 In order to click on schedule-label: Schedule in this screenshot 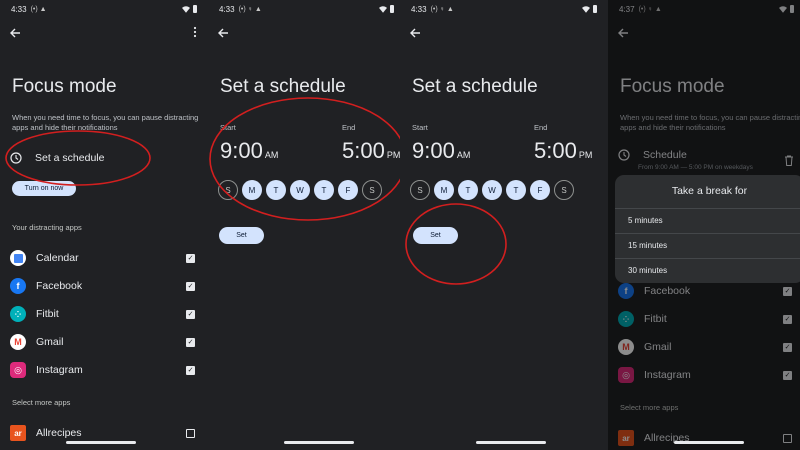, I will do `click(665, 155)`.